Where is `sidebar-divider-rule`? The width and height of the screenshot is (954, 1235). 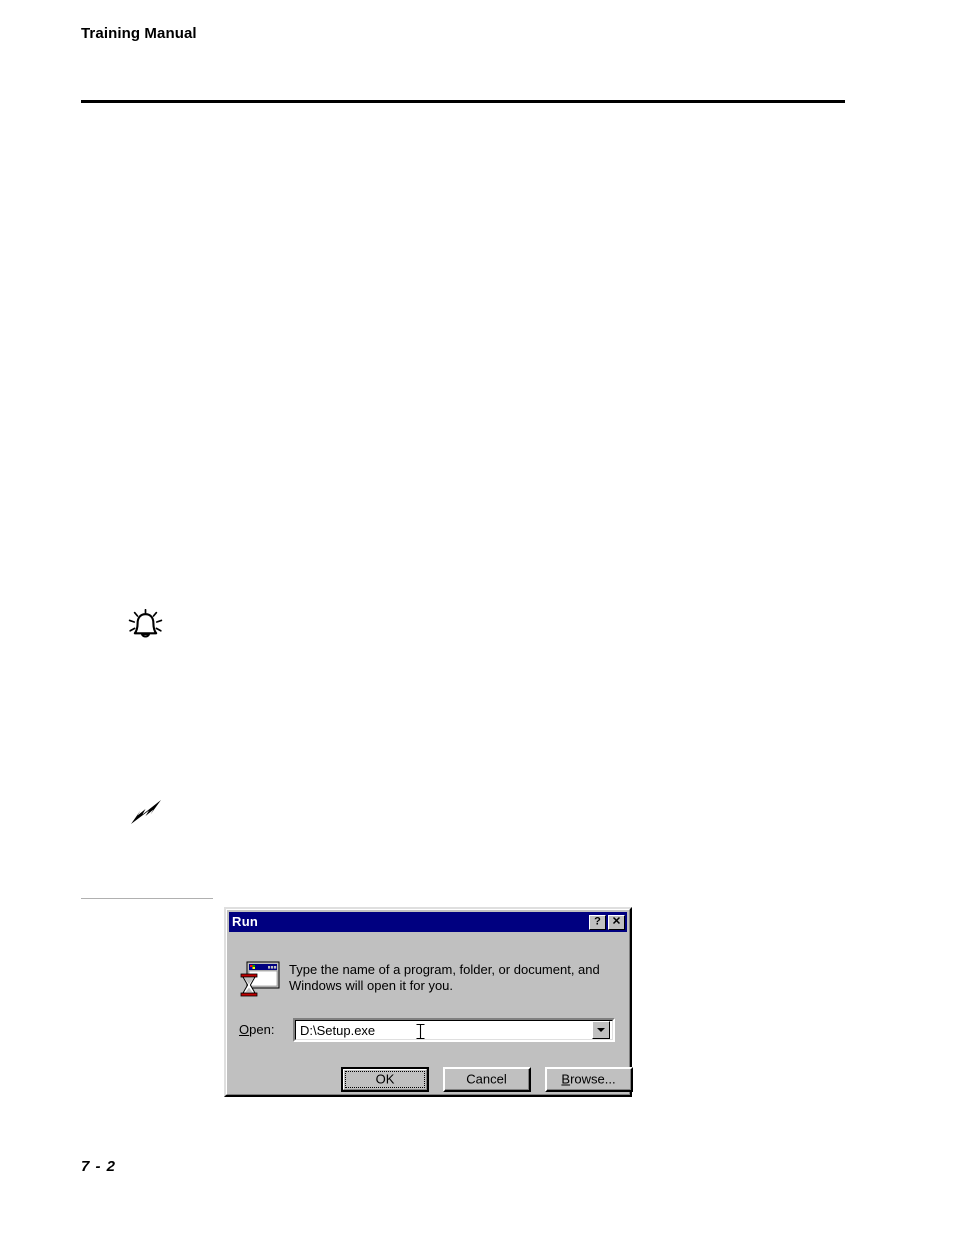 sidebar-divider-rule is located at coordinates (147, 898).